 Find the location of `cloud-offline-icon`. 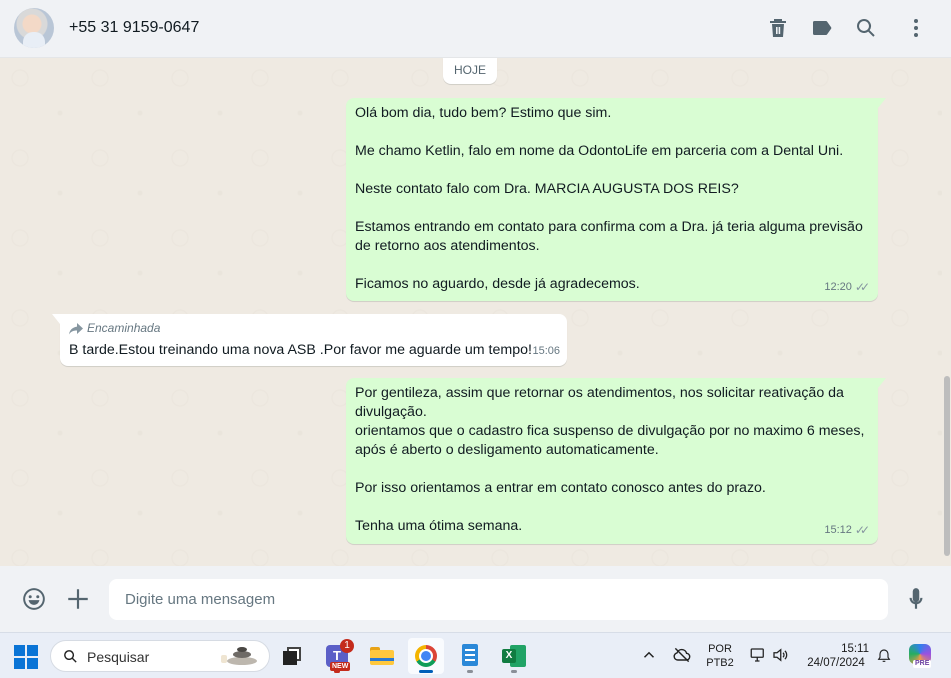

cloud-offline-icon is located at coordinates (682, 655).